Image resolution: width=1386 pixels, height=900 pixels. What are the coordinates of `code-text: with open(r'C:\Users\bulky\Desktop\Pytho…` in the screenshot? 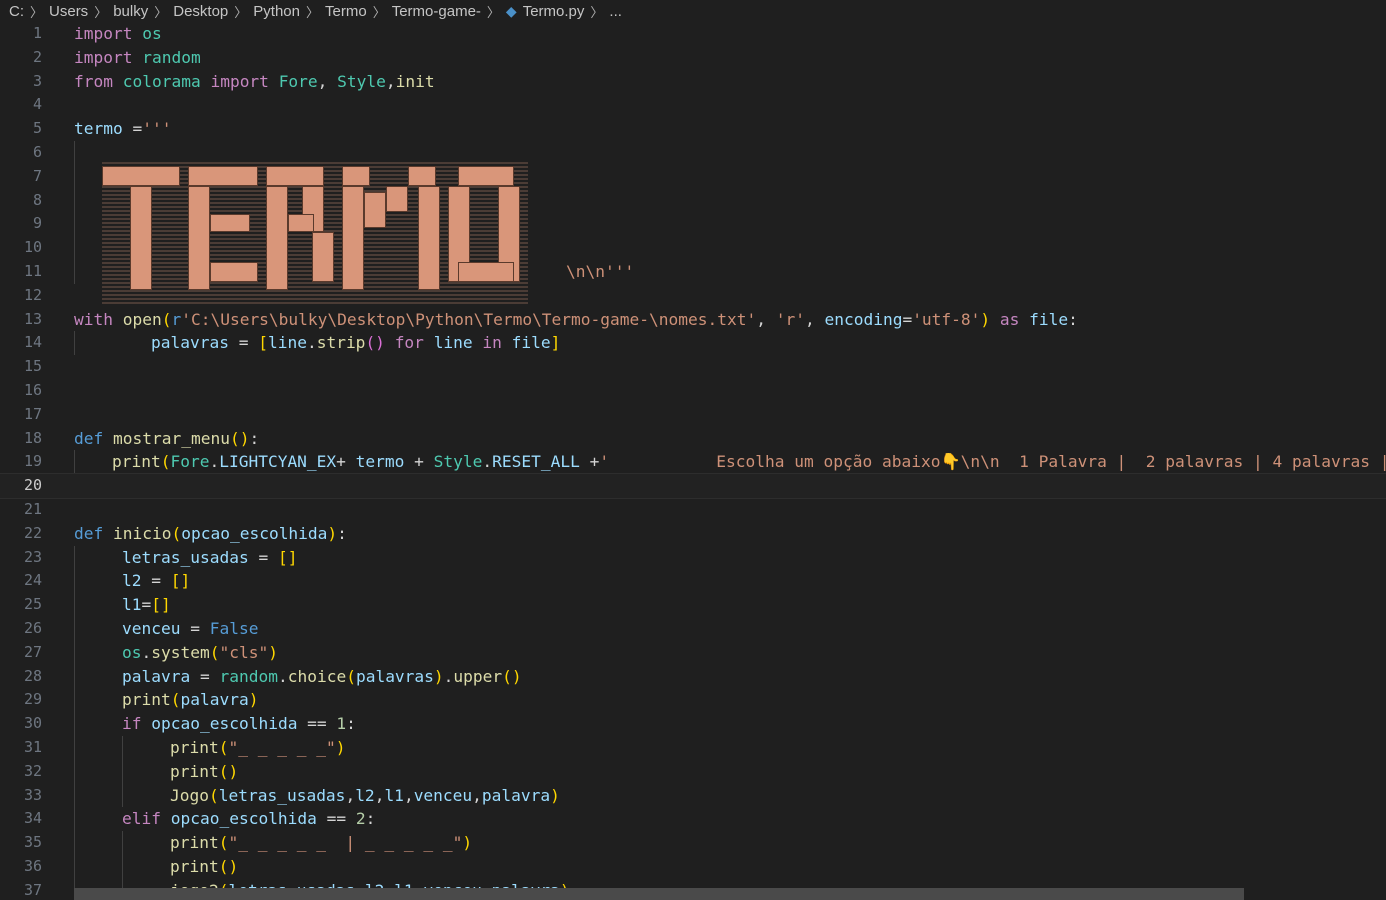 It's located at (576, 319).